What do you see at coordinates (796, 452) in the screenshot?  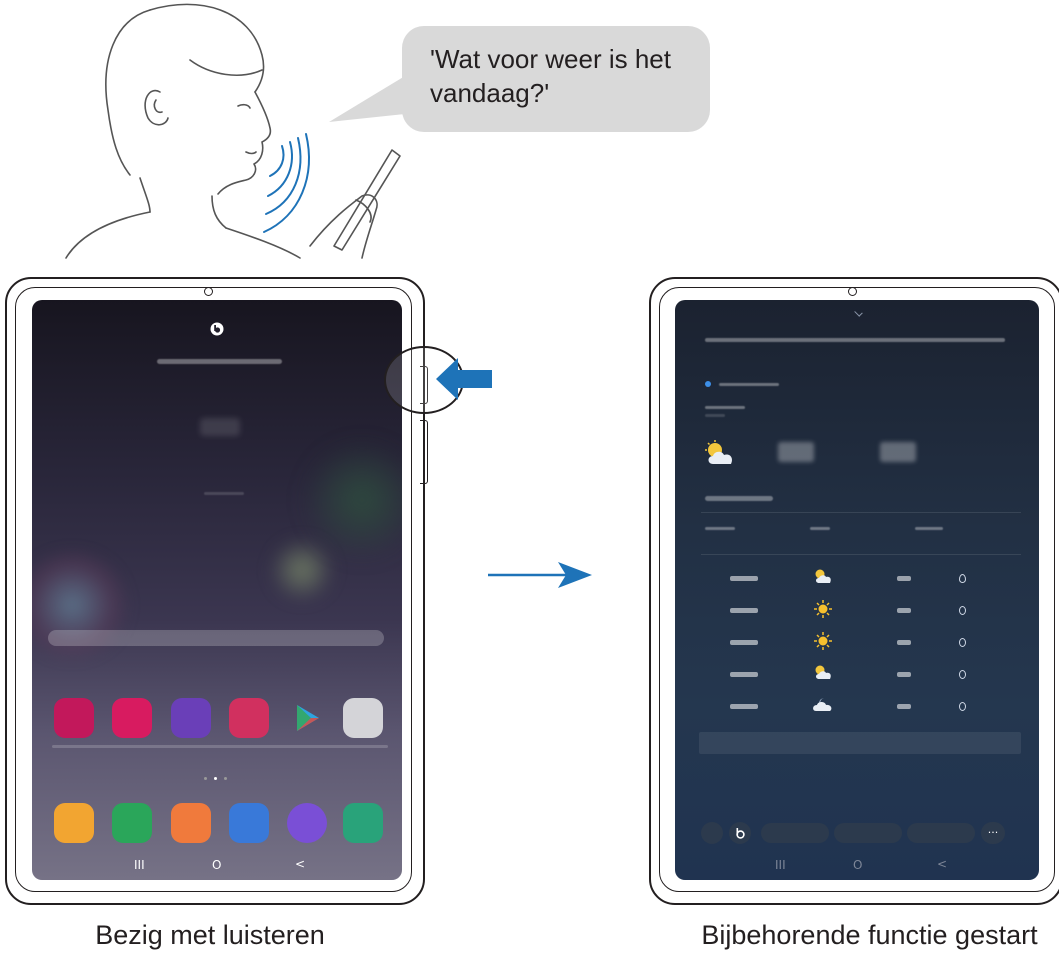 I see `high-temperature` at bounding box center [796, 452].